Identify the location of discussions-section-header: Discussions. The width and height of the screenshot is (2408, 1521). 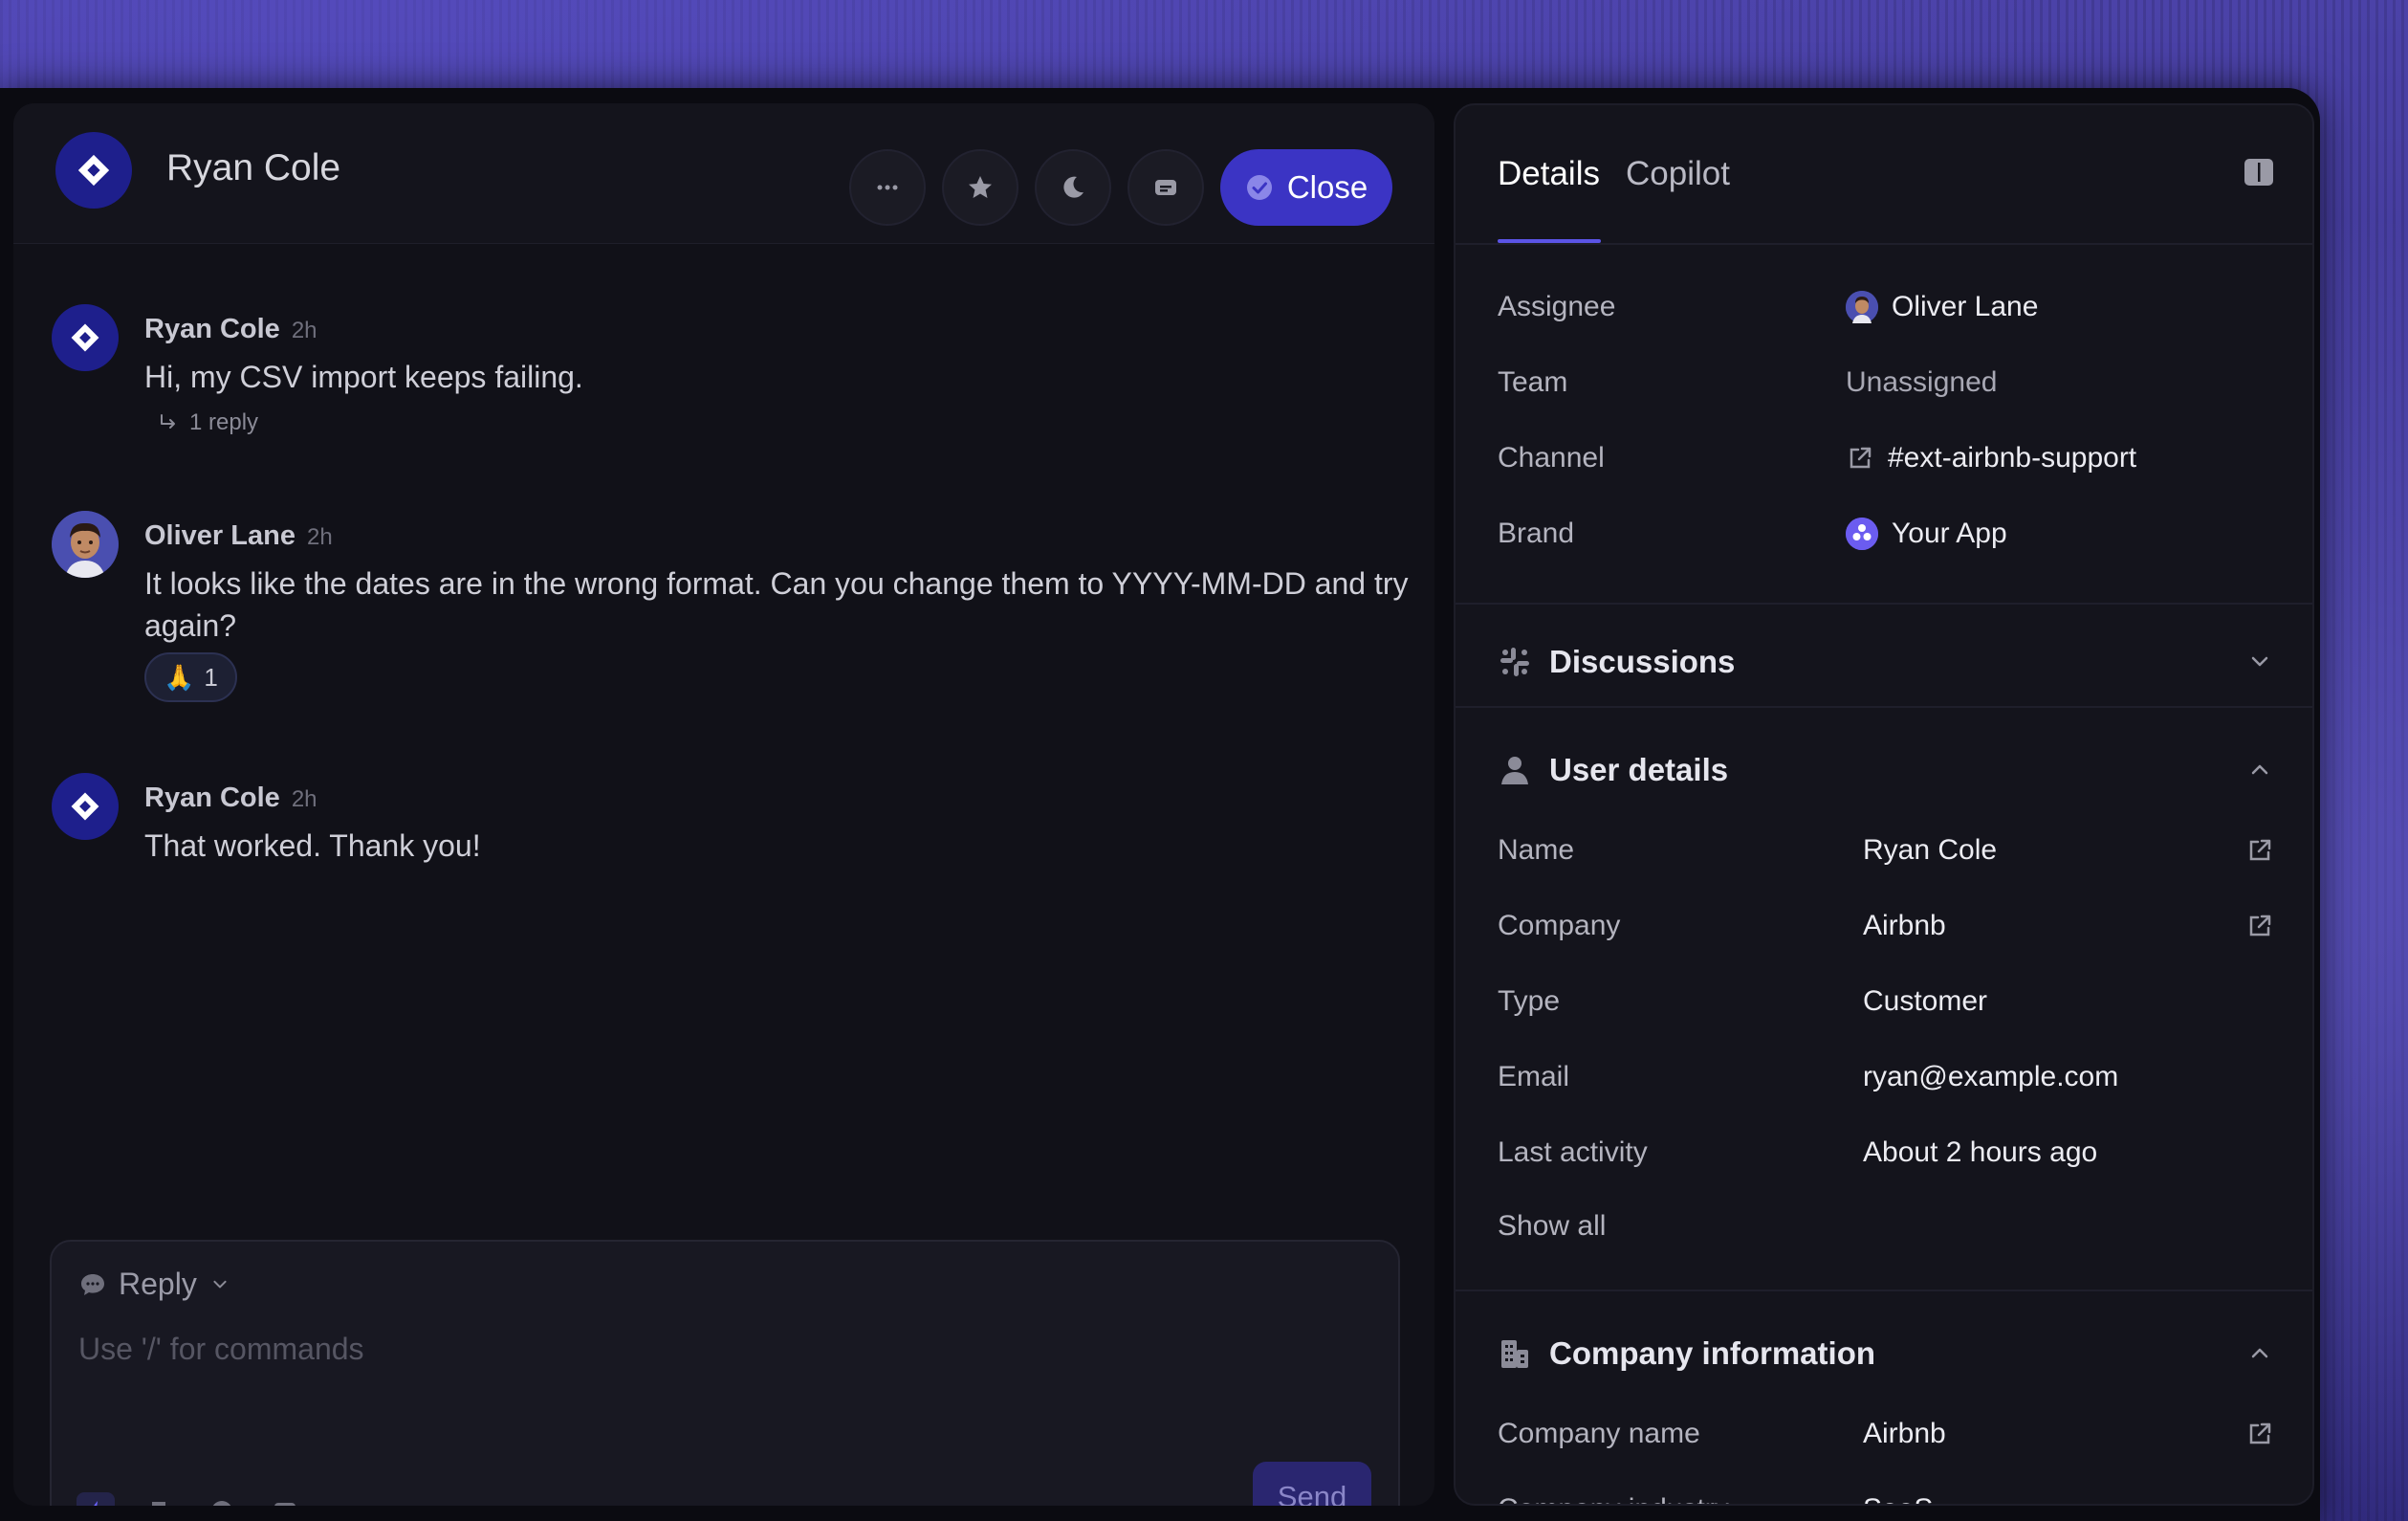
(1886, 662).